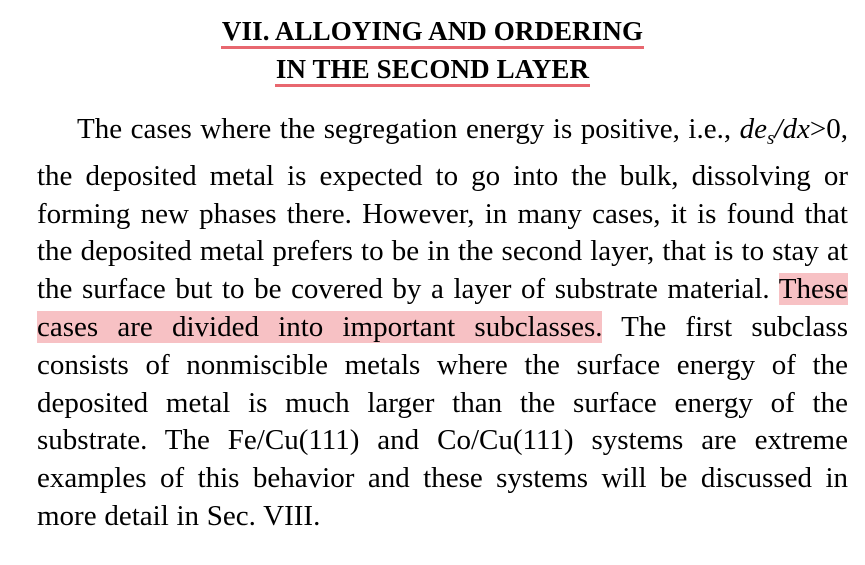 The height and width of the screenshot is (565, 865). I want to click on section-heading-line-2: IN THE SECOND LAYER, so click(432, 69).